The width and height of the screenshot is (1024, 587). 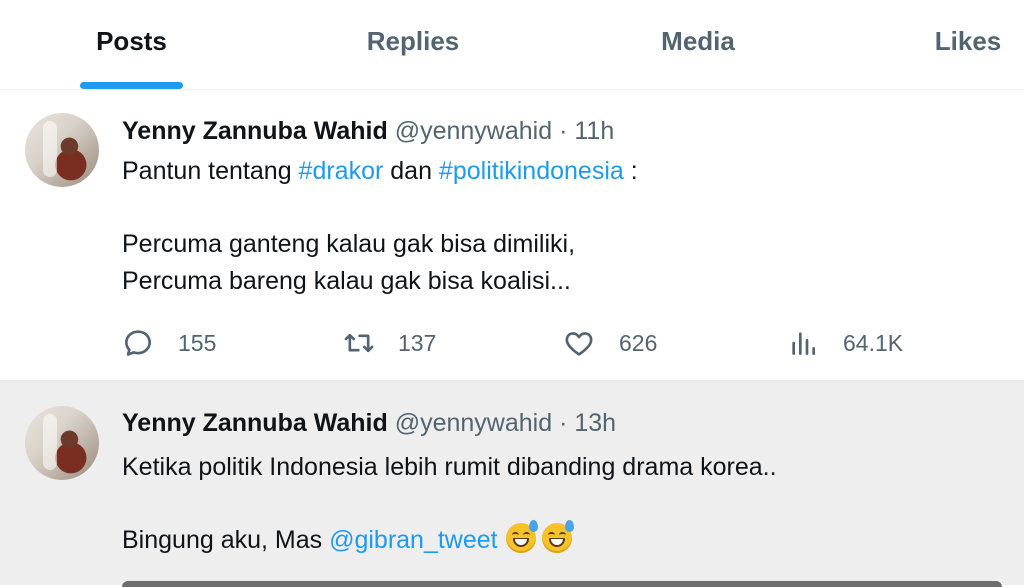 I want to click on tab-replies: Replies, so click(x=413, y=45).